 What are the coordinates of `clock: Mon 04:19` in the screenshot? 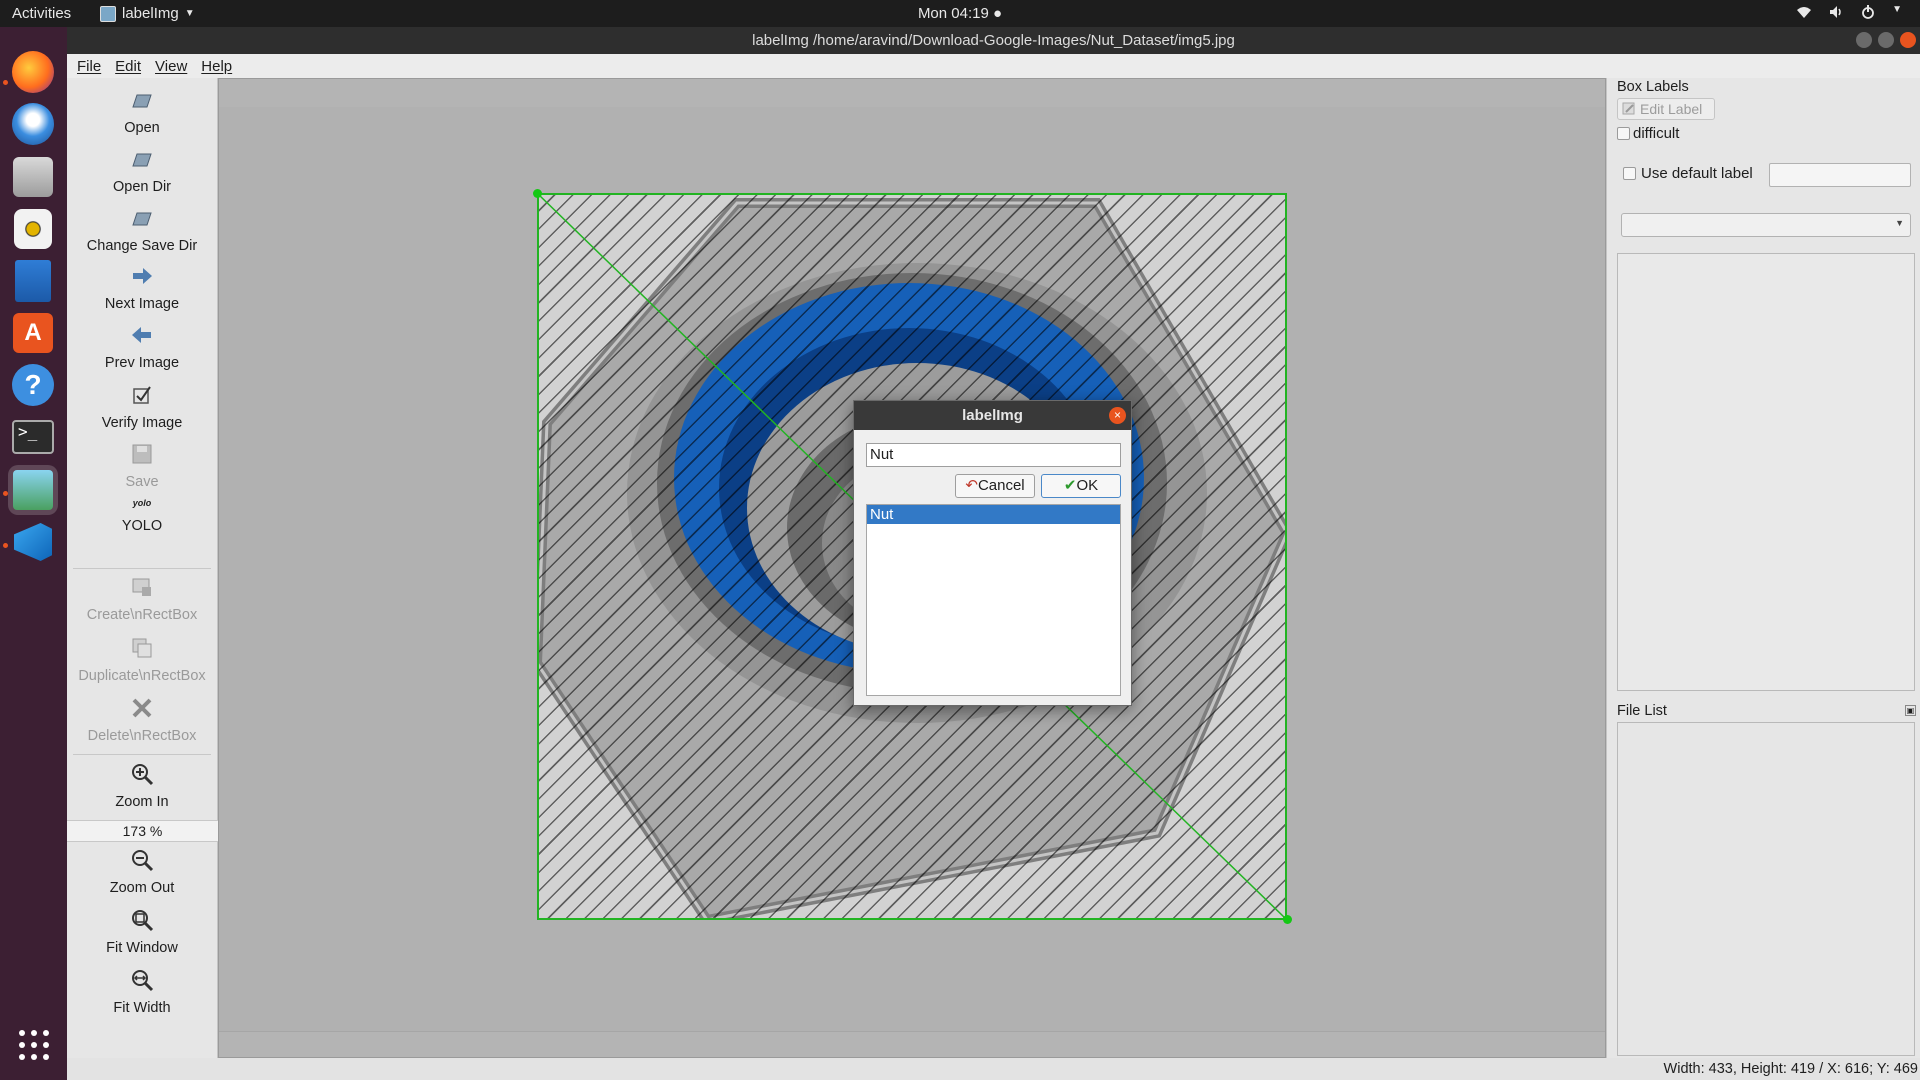 It's located at (953, 13).